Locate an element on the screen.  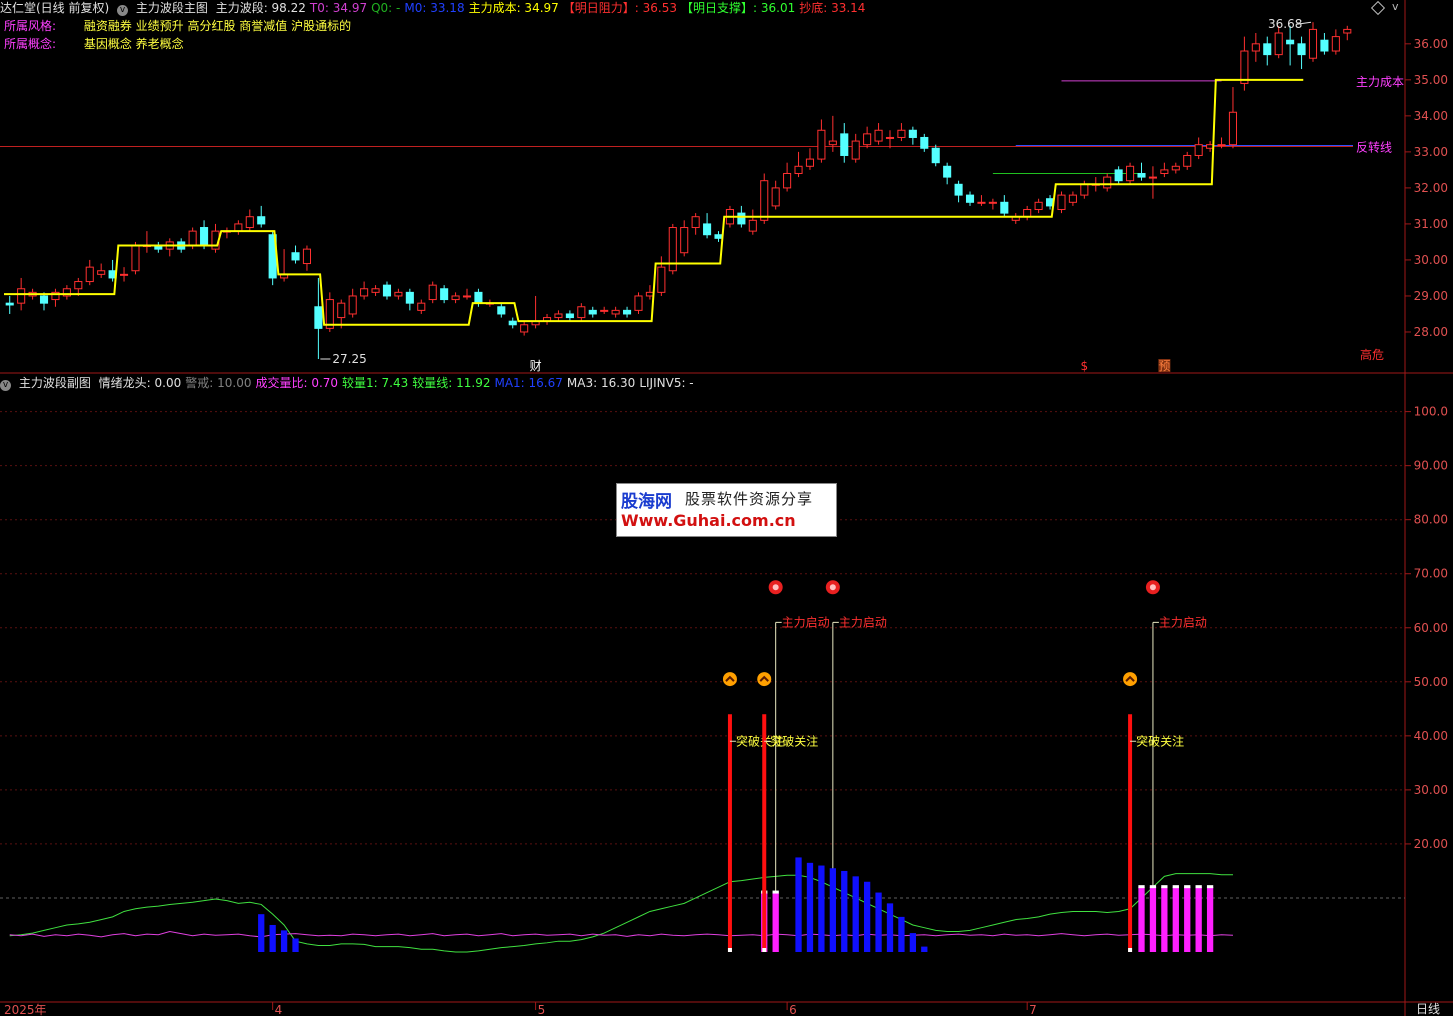
y-tick-label: 20.00 is located at coordinates (1431, 844).